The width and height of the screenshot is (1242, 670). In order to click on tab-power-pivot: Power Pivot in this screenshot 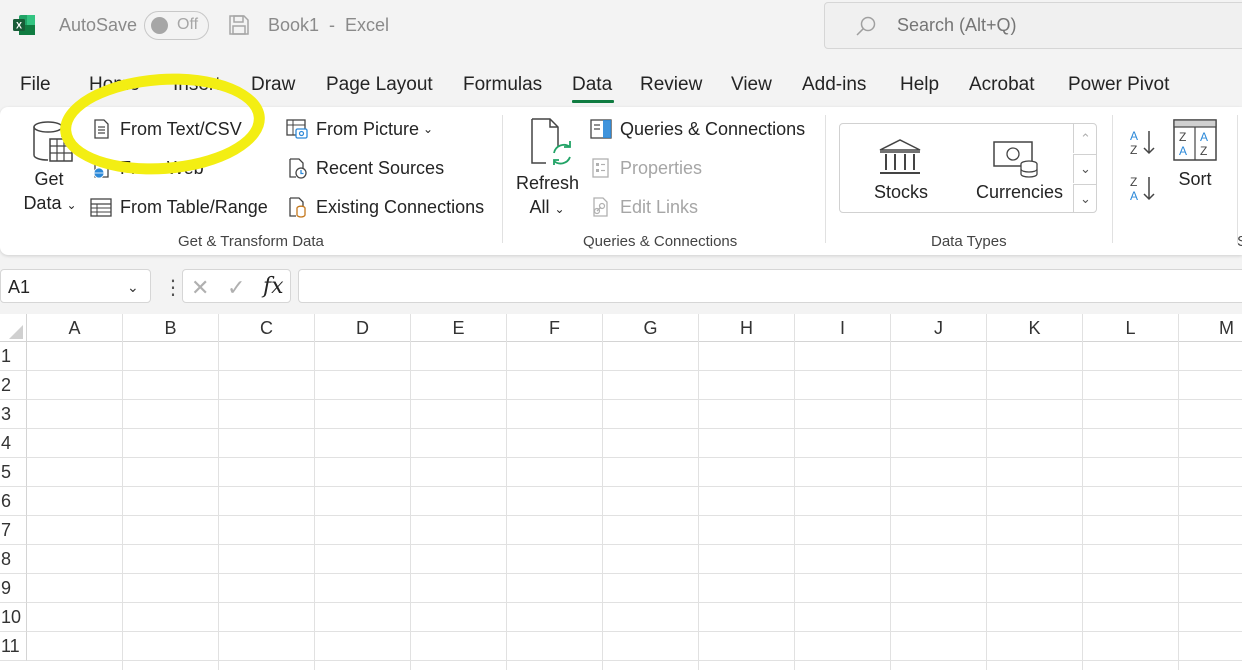, I will do `click(1118, 85)`.